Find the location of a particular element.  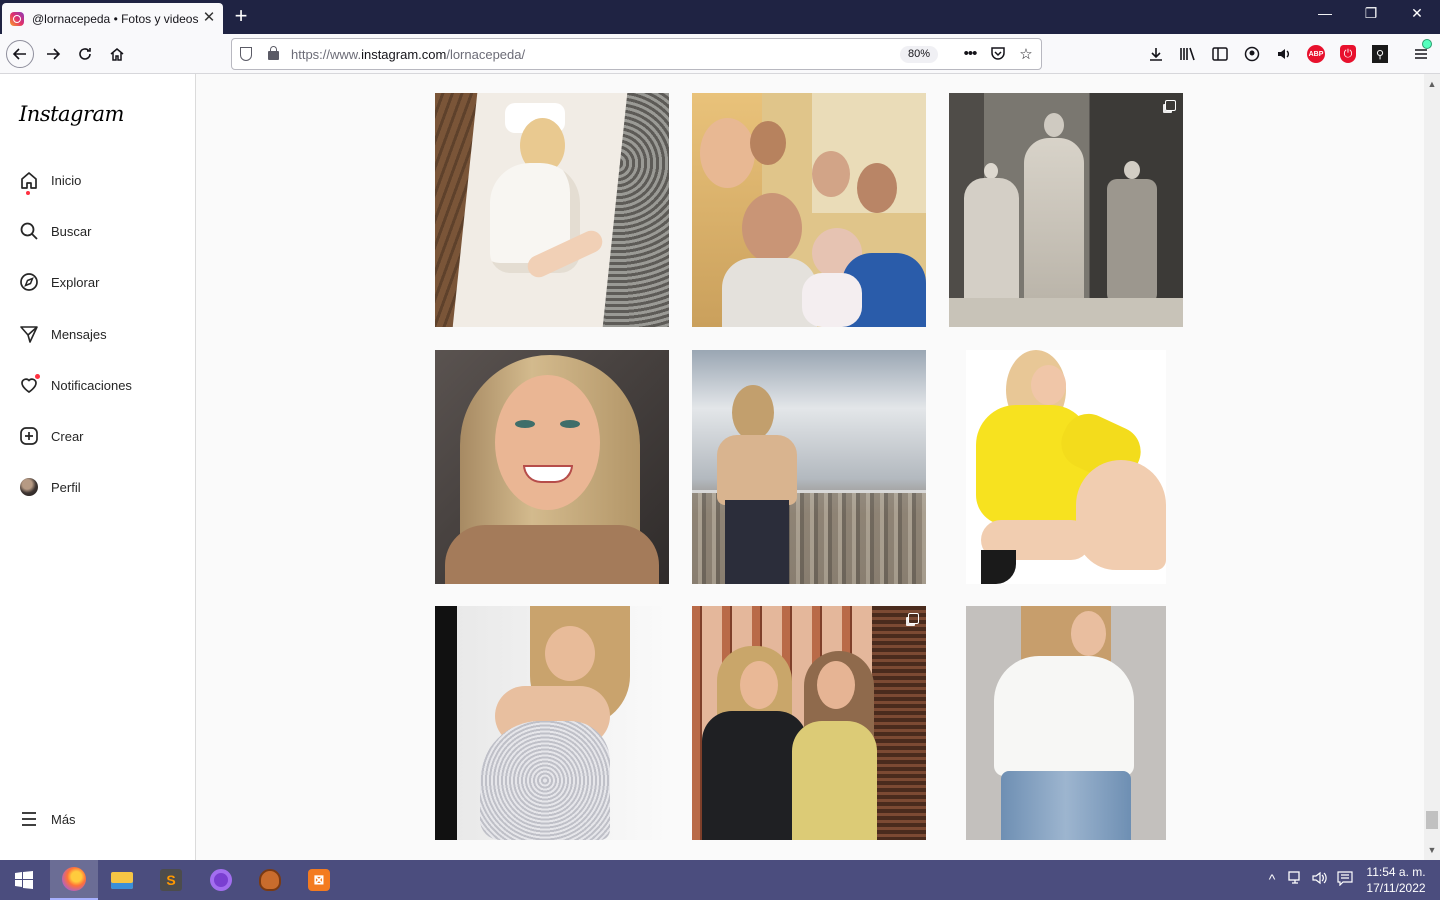

new-tab-button: + is located at coordinates (241, 16).